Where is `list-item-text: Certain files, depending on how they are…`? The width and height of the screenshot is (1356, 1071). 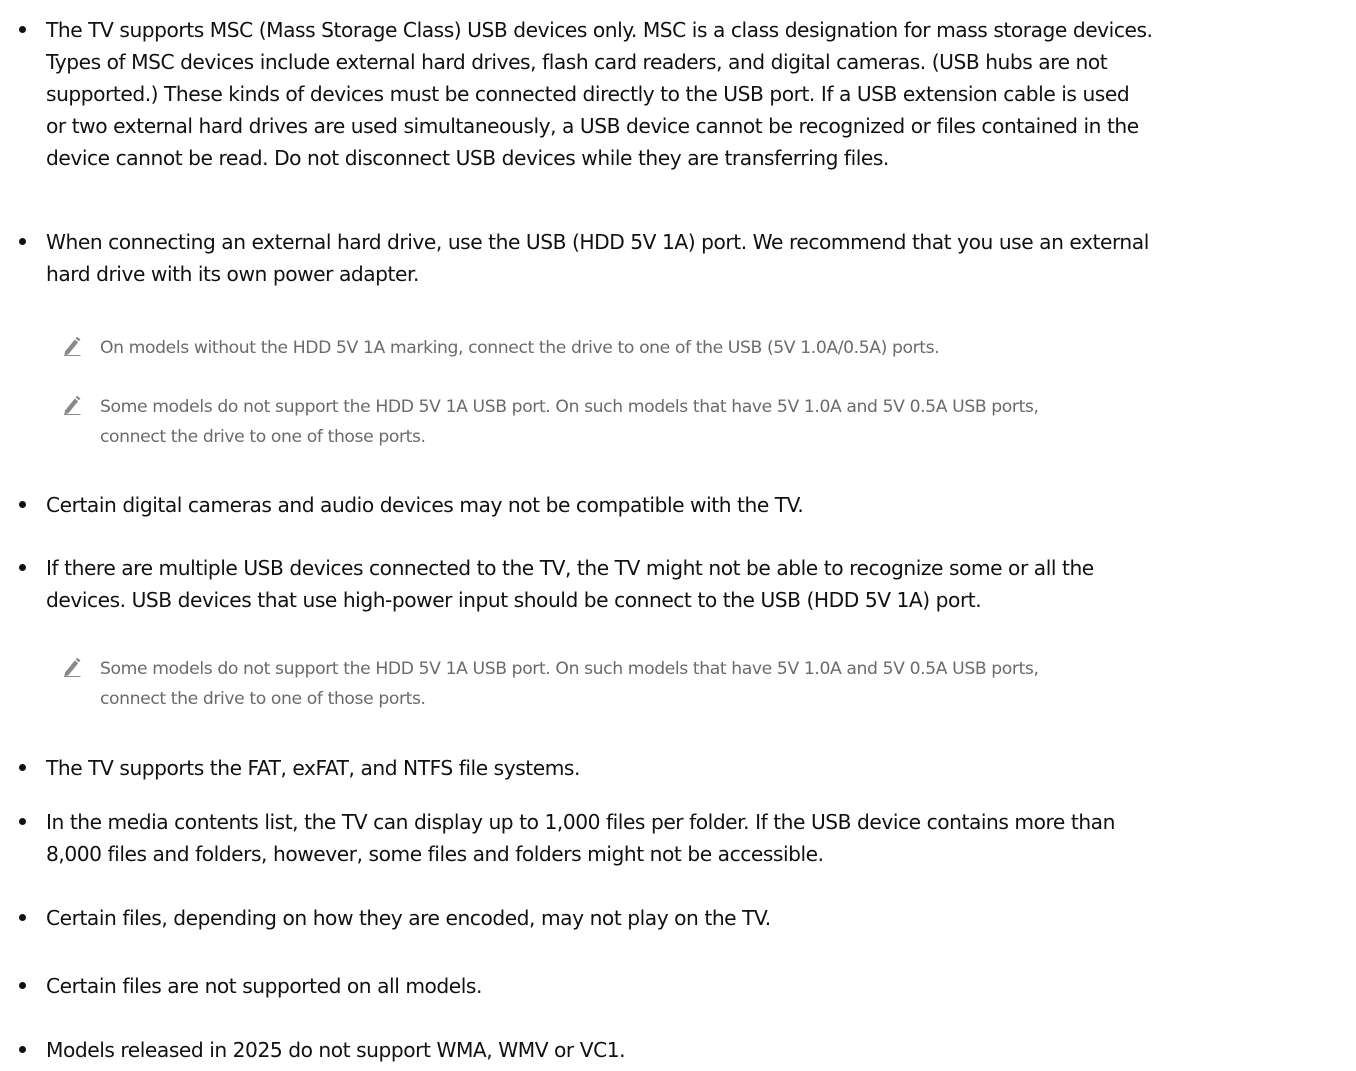 list-item-text: Certain files, depending on how they are… is located at coordinates (408, 918).